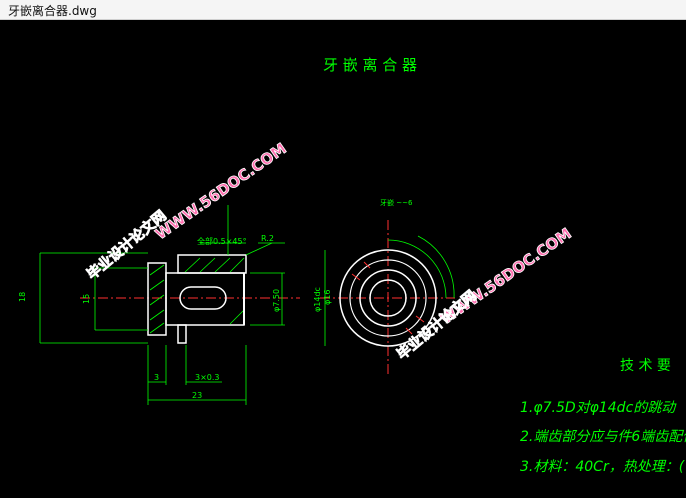 This screenshot has height=498, width=686. What do you see at coordinates (86, 299) in the screenshot?
I see `dim-15: 15` at bounding box center [86, 299].